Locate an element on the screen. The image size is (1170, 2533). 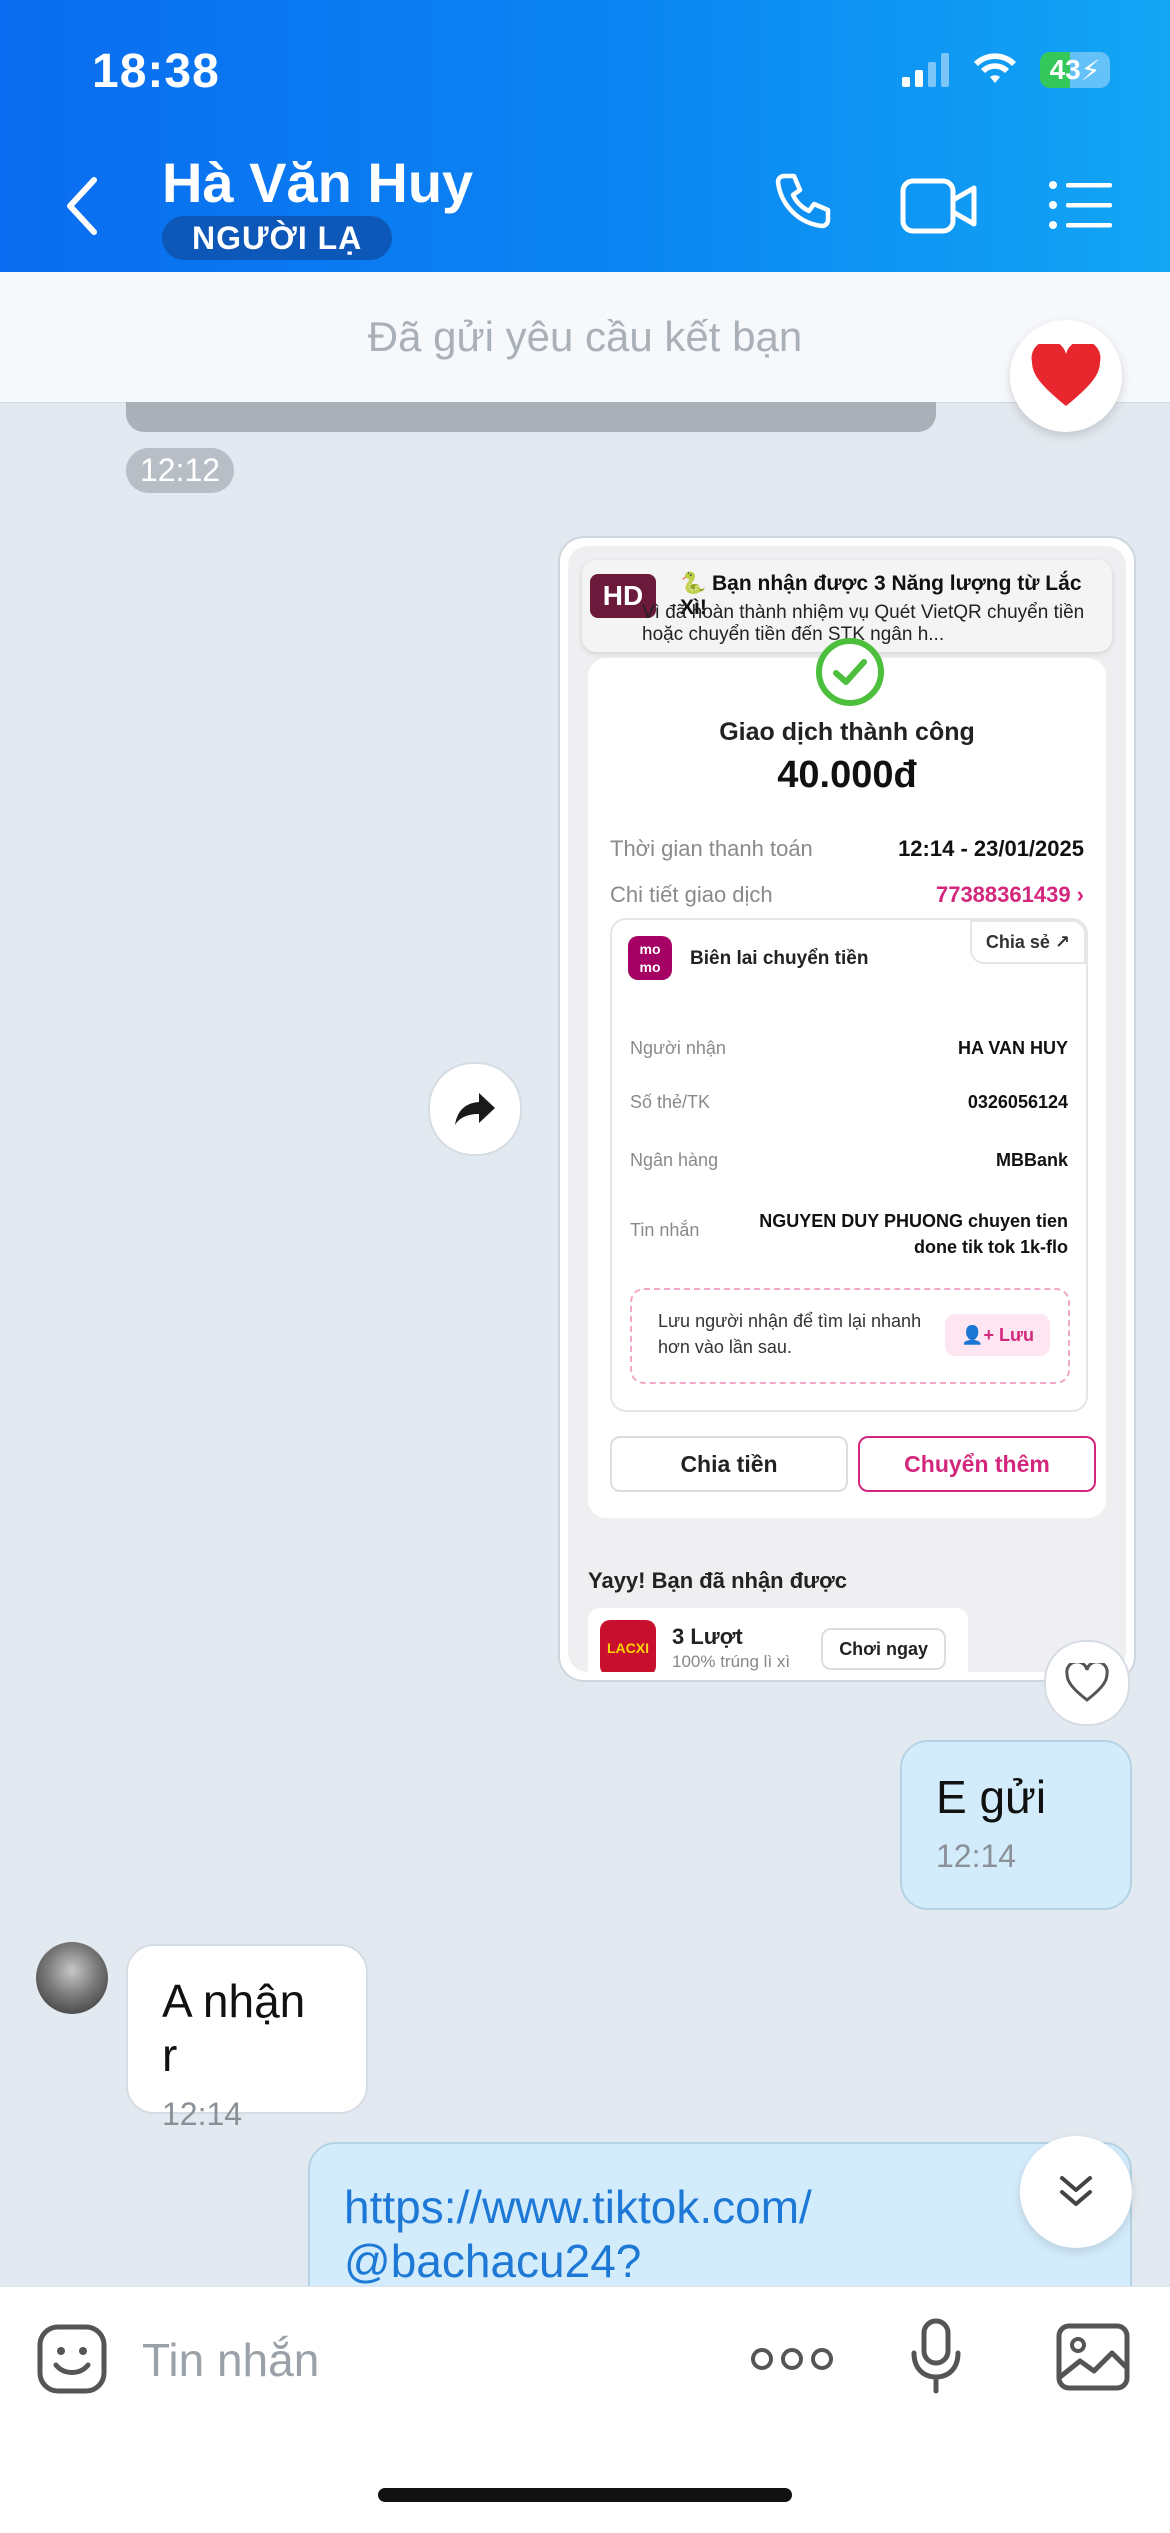
more-options-icon is located at coordinates (792, 2359).